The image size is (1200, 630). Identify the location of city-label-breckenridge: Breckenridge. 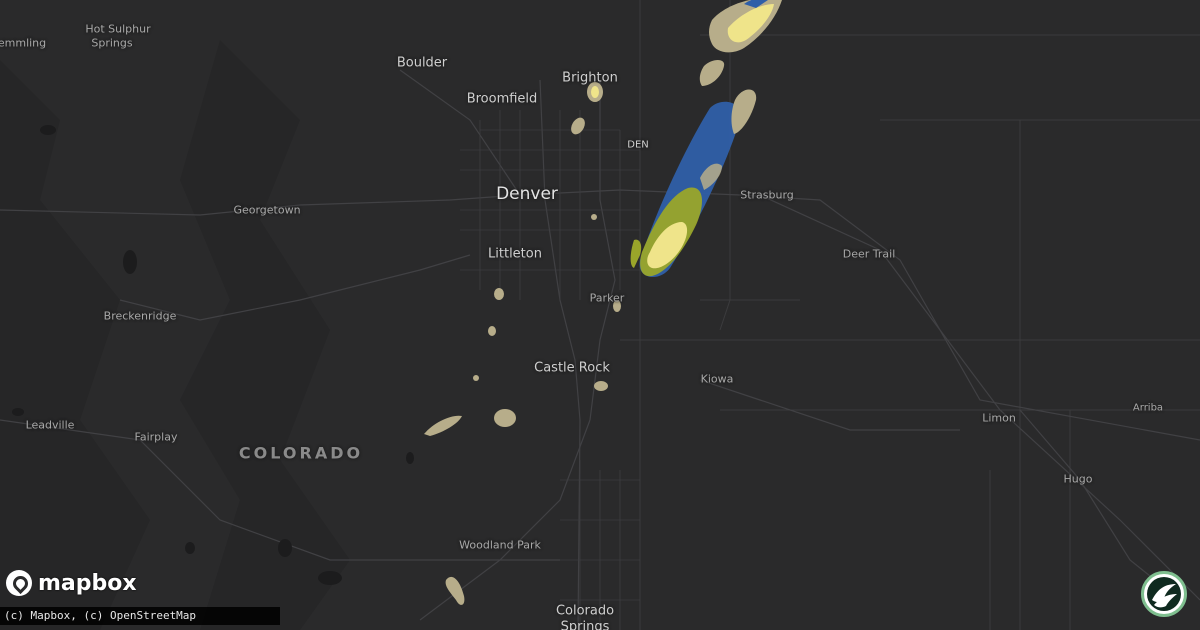
(140, 316).